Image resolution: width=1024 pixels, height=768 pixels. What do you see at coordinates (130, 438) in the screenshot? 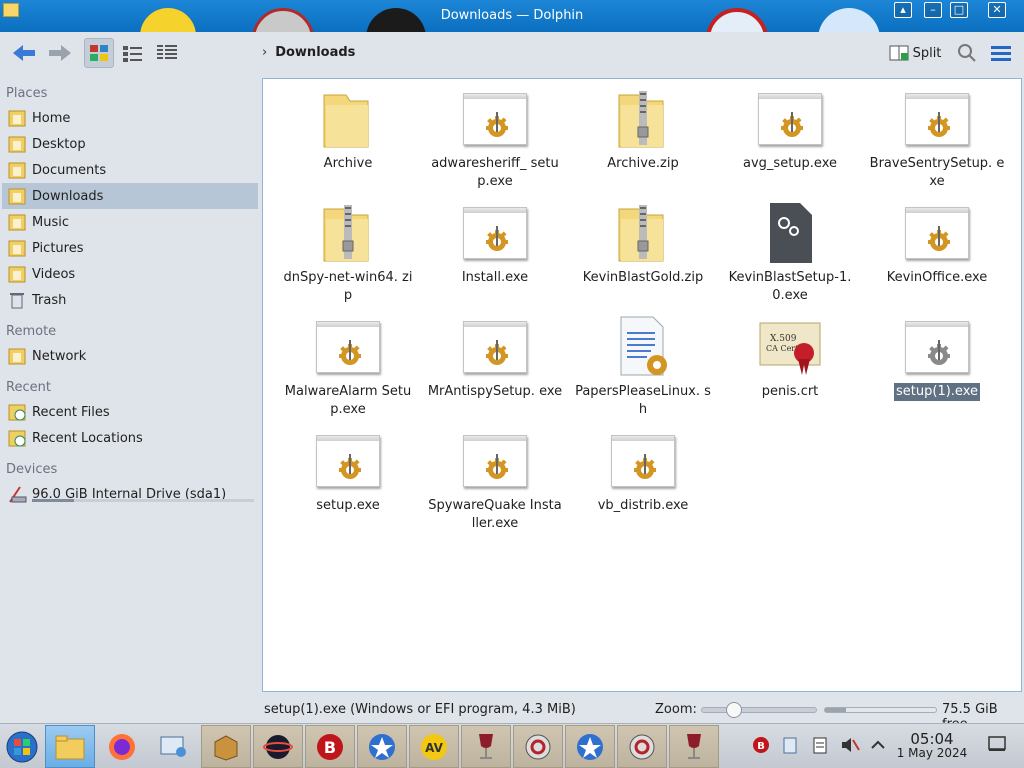
I see `sidebar-item-recent-locations: Recent Locations` at bounding box center [130, 438].